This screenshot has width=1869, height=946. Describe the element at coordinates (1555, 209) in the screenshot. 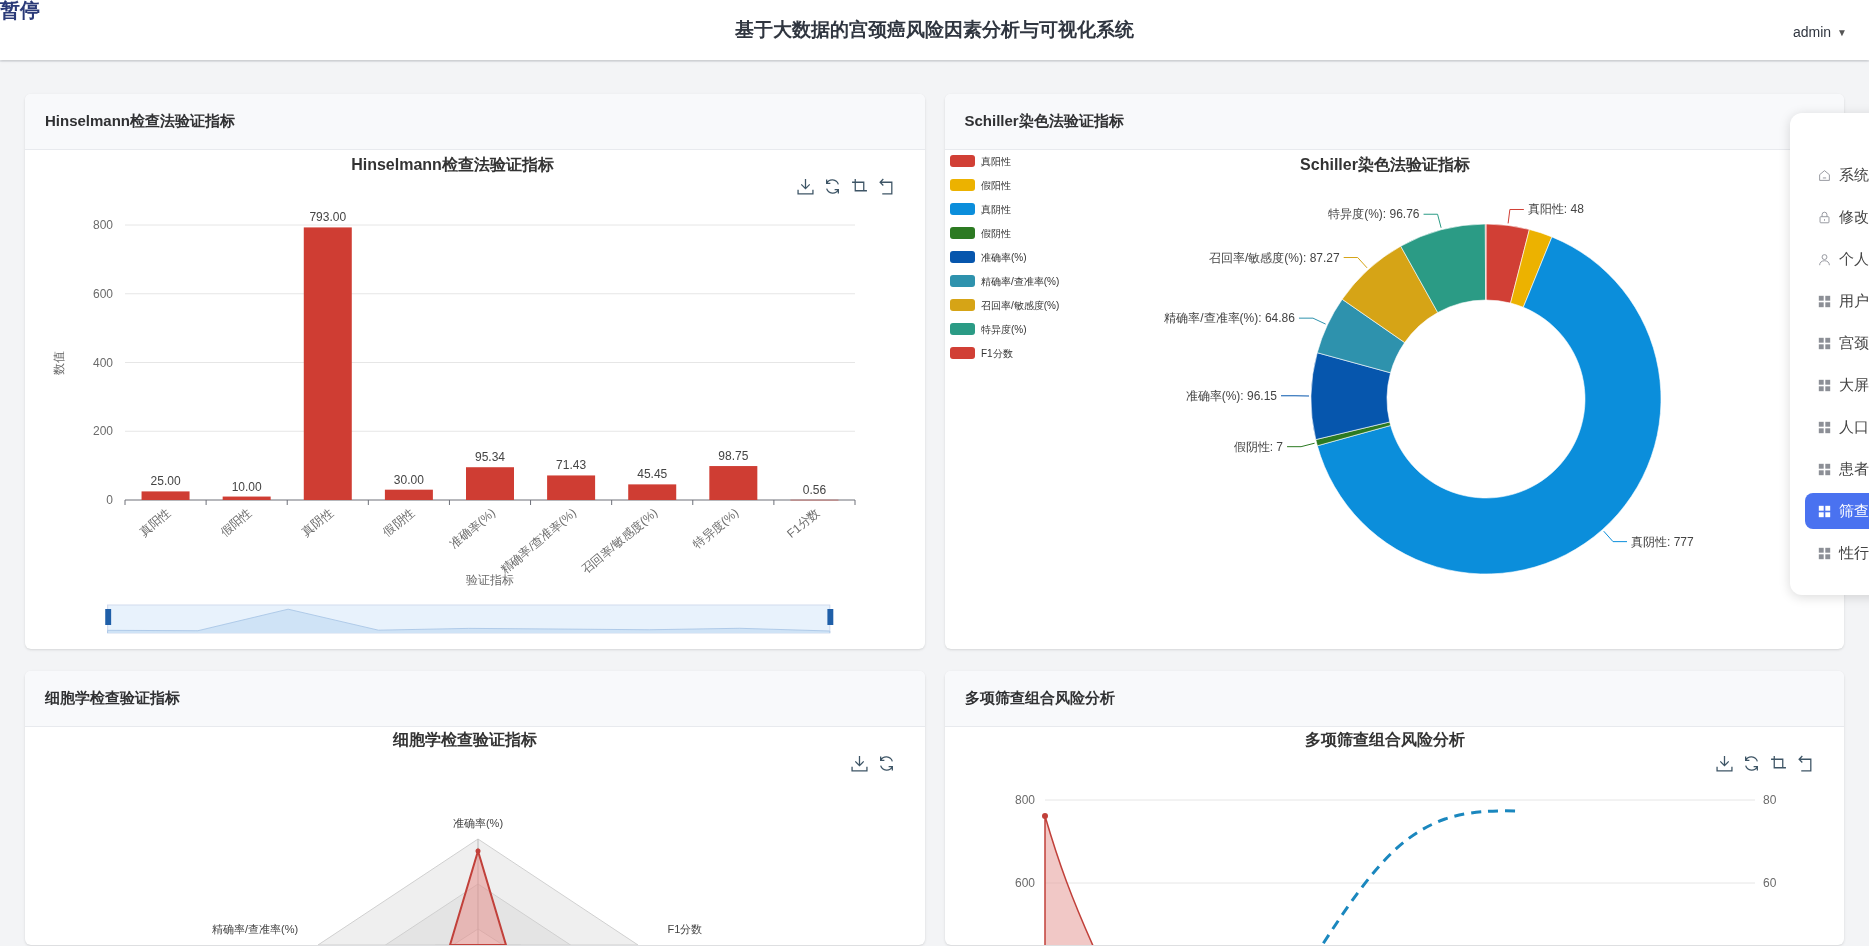

I see `data-label: 真阳性: 48` at that location.